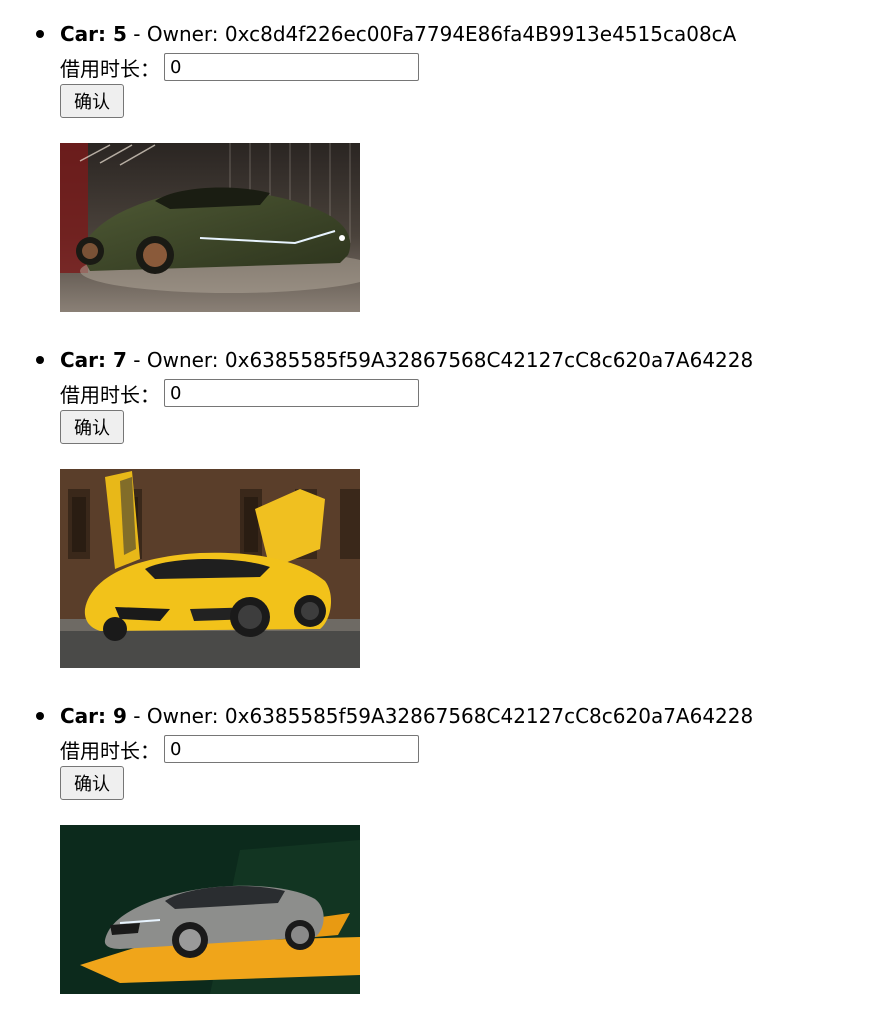  I want to click on car-id-label: Car: 5, so click(93, 34).